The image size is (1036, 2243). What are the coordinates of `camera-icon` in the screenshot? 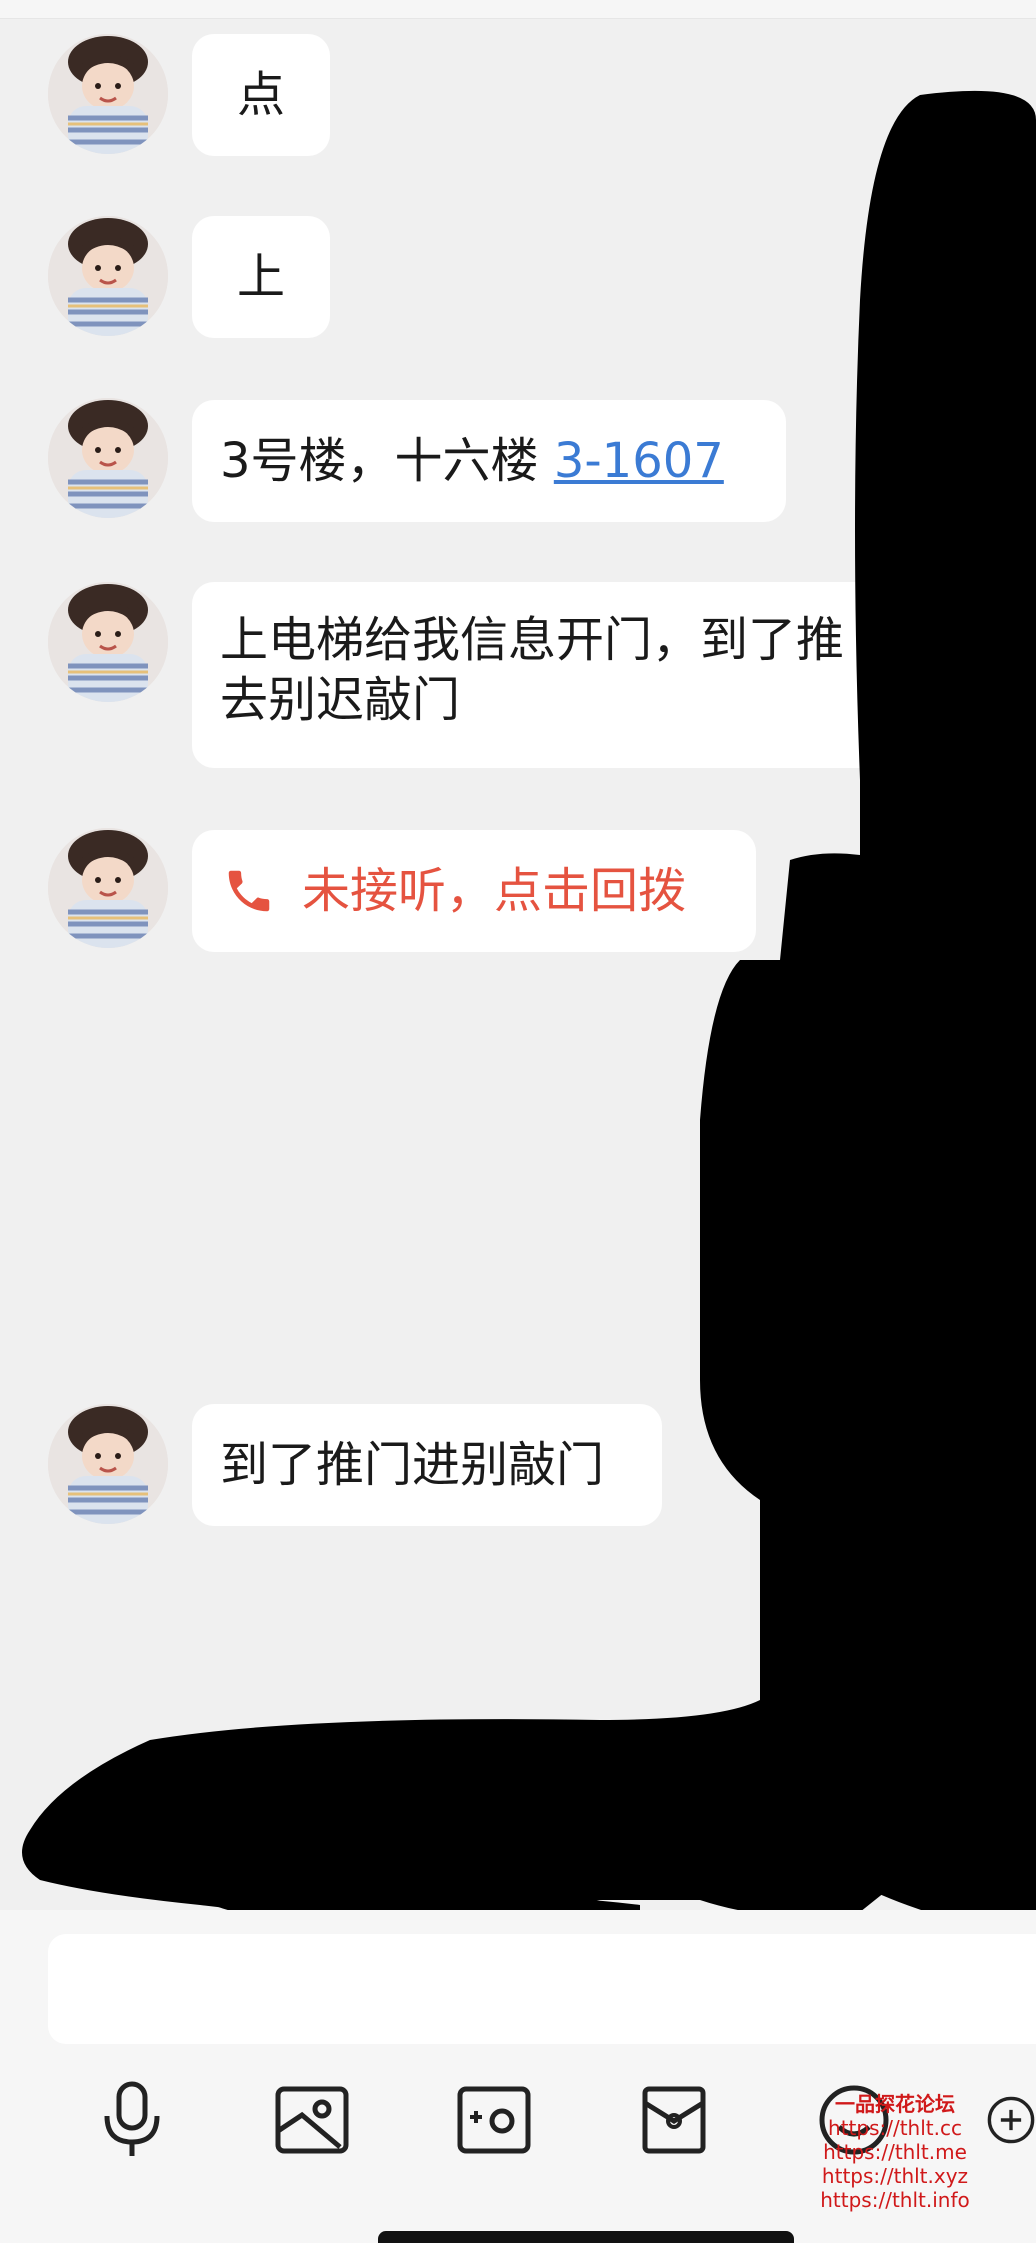 It's located at (494, 2120).